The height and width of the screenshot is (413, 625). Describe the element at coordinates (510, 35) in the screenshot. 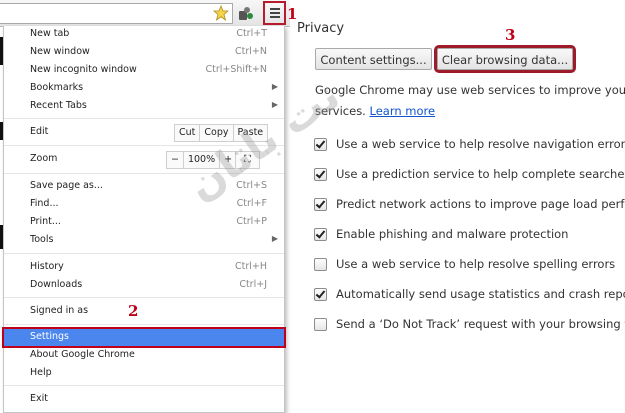

I see `annotation-step-3: 3` at that location.